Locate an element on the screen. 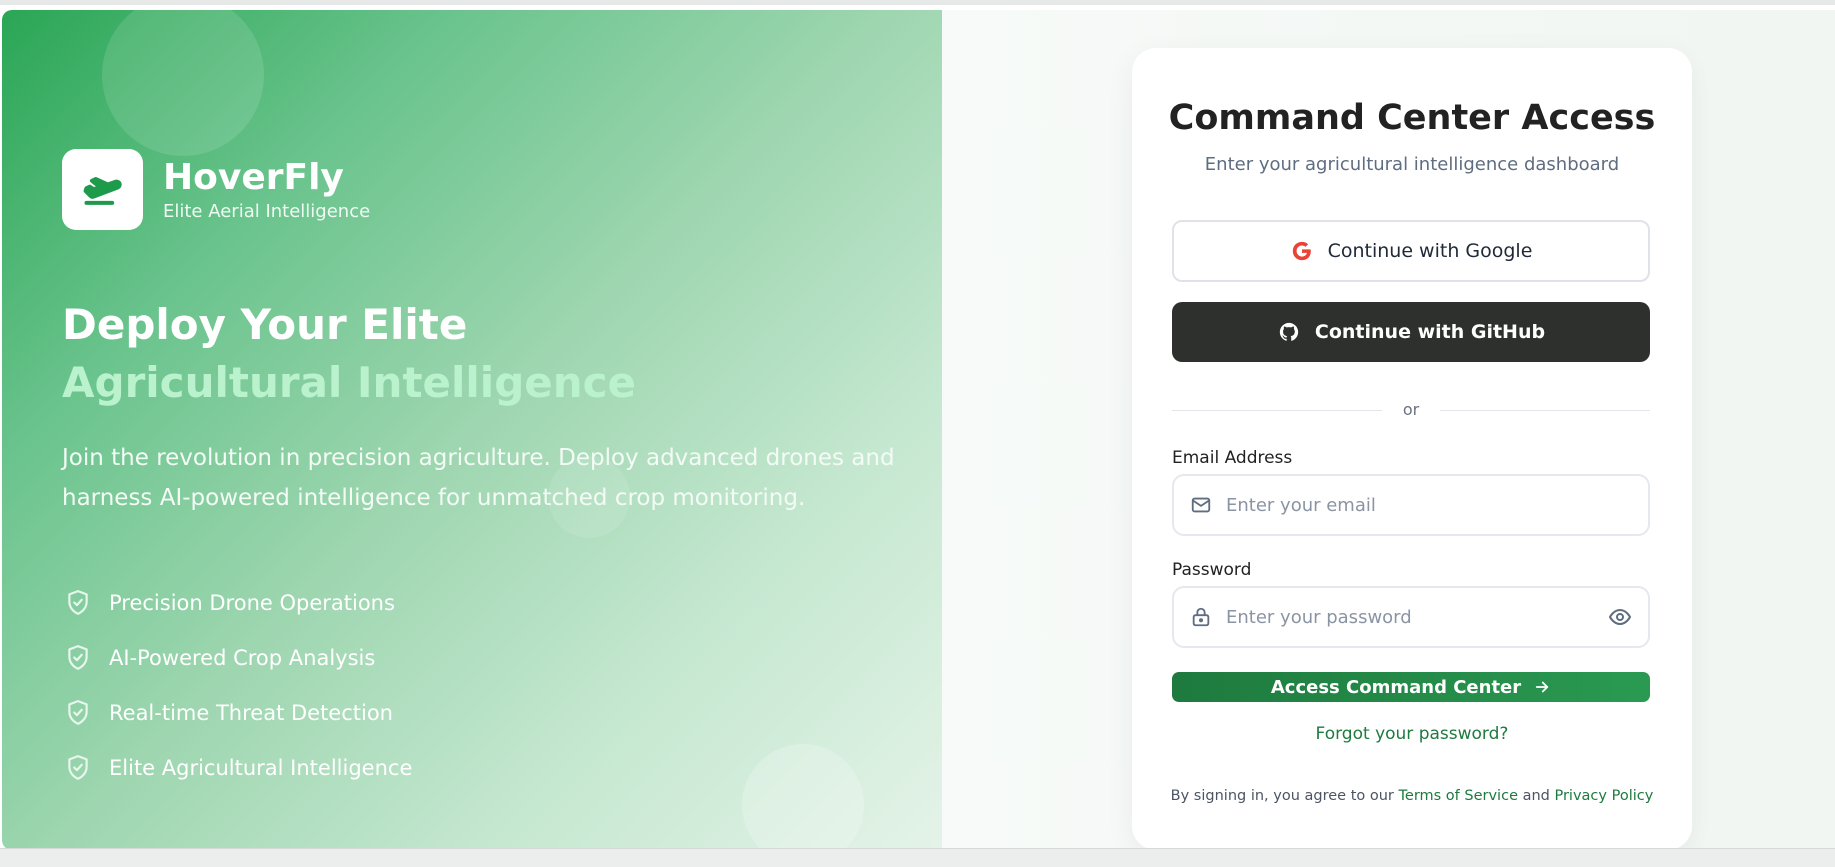 Image resolution: width=1835 pixels, height=867 pixels. card-title: Command Center Access is located at coordinates (1412, 118).